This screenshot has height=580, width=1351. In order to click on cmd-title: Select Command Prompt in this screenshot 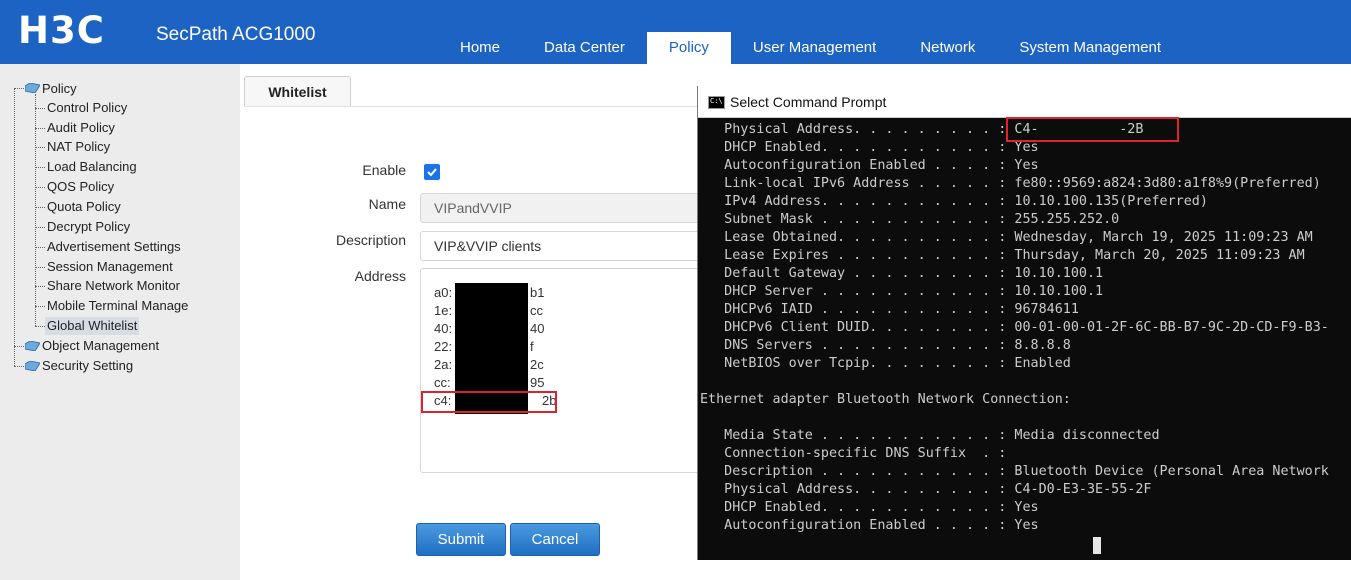, I will do `click(808, 102)`.